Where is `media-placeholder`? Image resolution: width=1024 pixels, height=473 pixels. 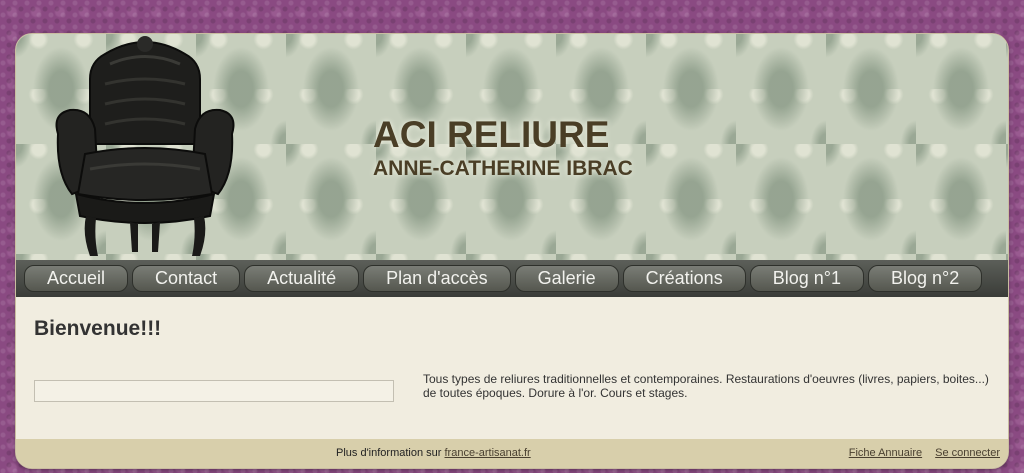 media-placeholder is located at coordinates (214, 391).